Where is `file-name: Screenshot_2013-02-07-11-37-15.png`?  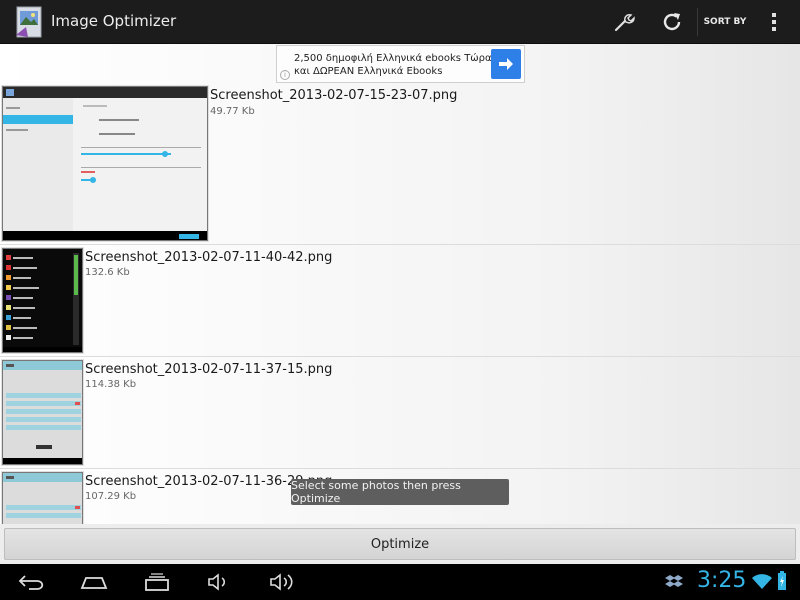
file-name: Screenshot_2013-02-07-11-37-15.png is located at coordinates (209, 369).